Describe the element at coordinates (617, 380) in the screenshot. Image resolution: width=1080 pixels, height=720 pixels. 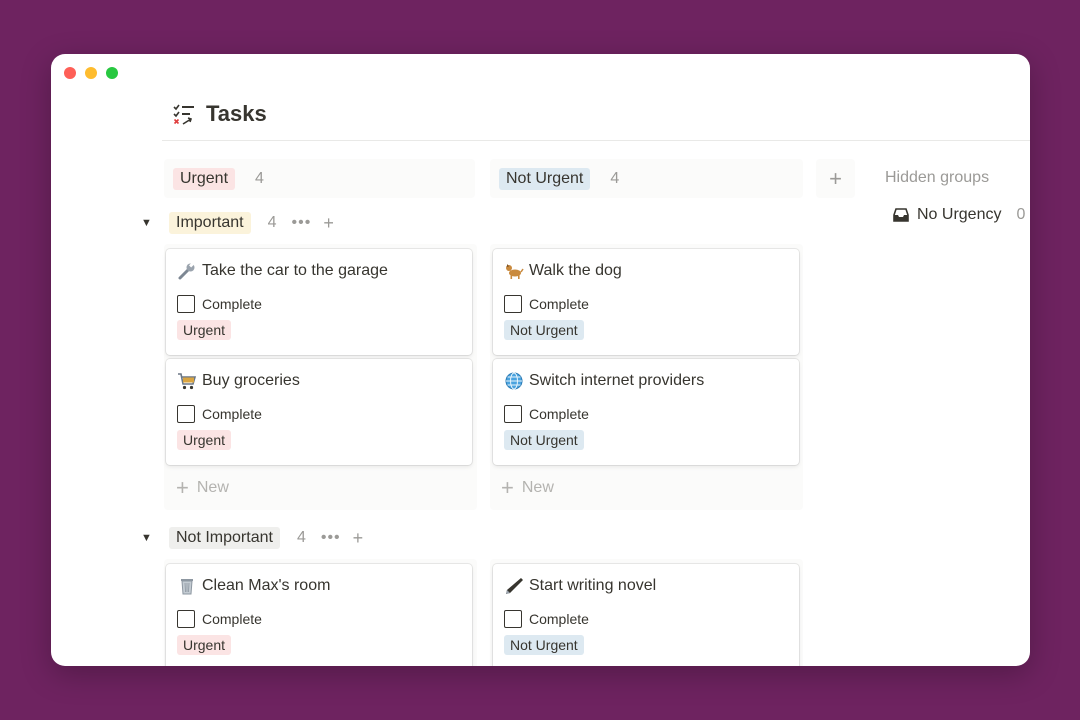
I see `card-title: Switch internet providers` at that location.